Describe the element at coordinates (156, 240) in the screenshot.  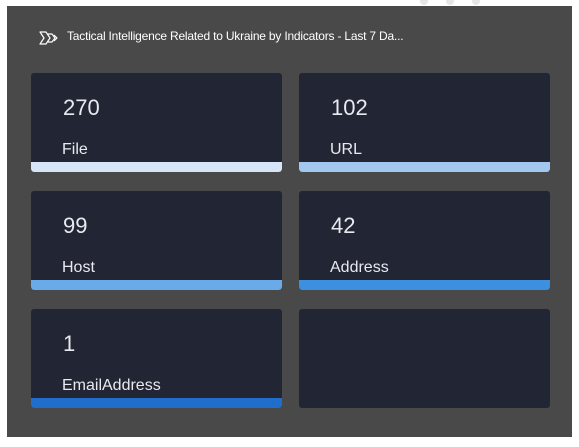
I see `indicator-tile-host: 99 Host` at that location.